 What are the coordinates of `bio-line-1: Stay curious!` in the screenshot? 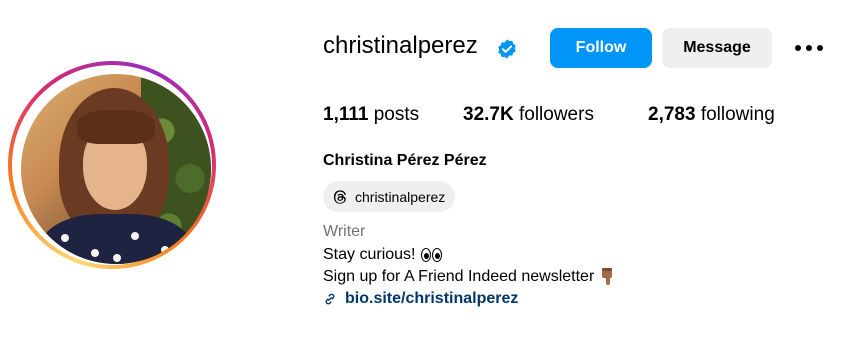 It's located at (383, 255).